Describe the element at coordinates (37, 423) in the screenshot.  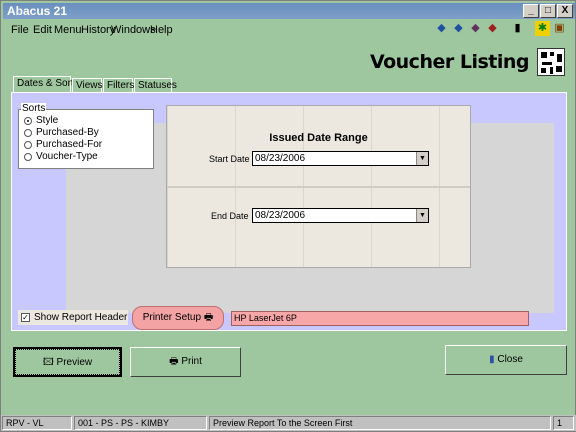
I see `status-report-code: RPV - VL` at that location.